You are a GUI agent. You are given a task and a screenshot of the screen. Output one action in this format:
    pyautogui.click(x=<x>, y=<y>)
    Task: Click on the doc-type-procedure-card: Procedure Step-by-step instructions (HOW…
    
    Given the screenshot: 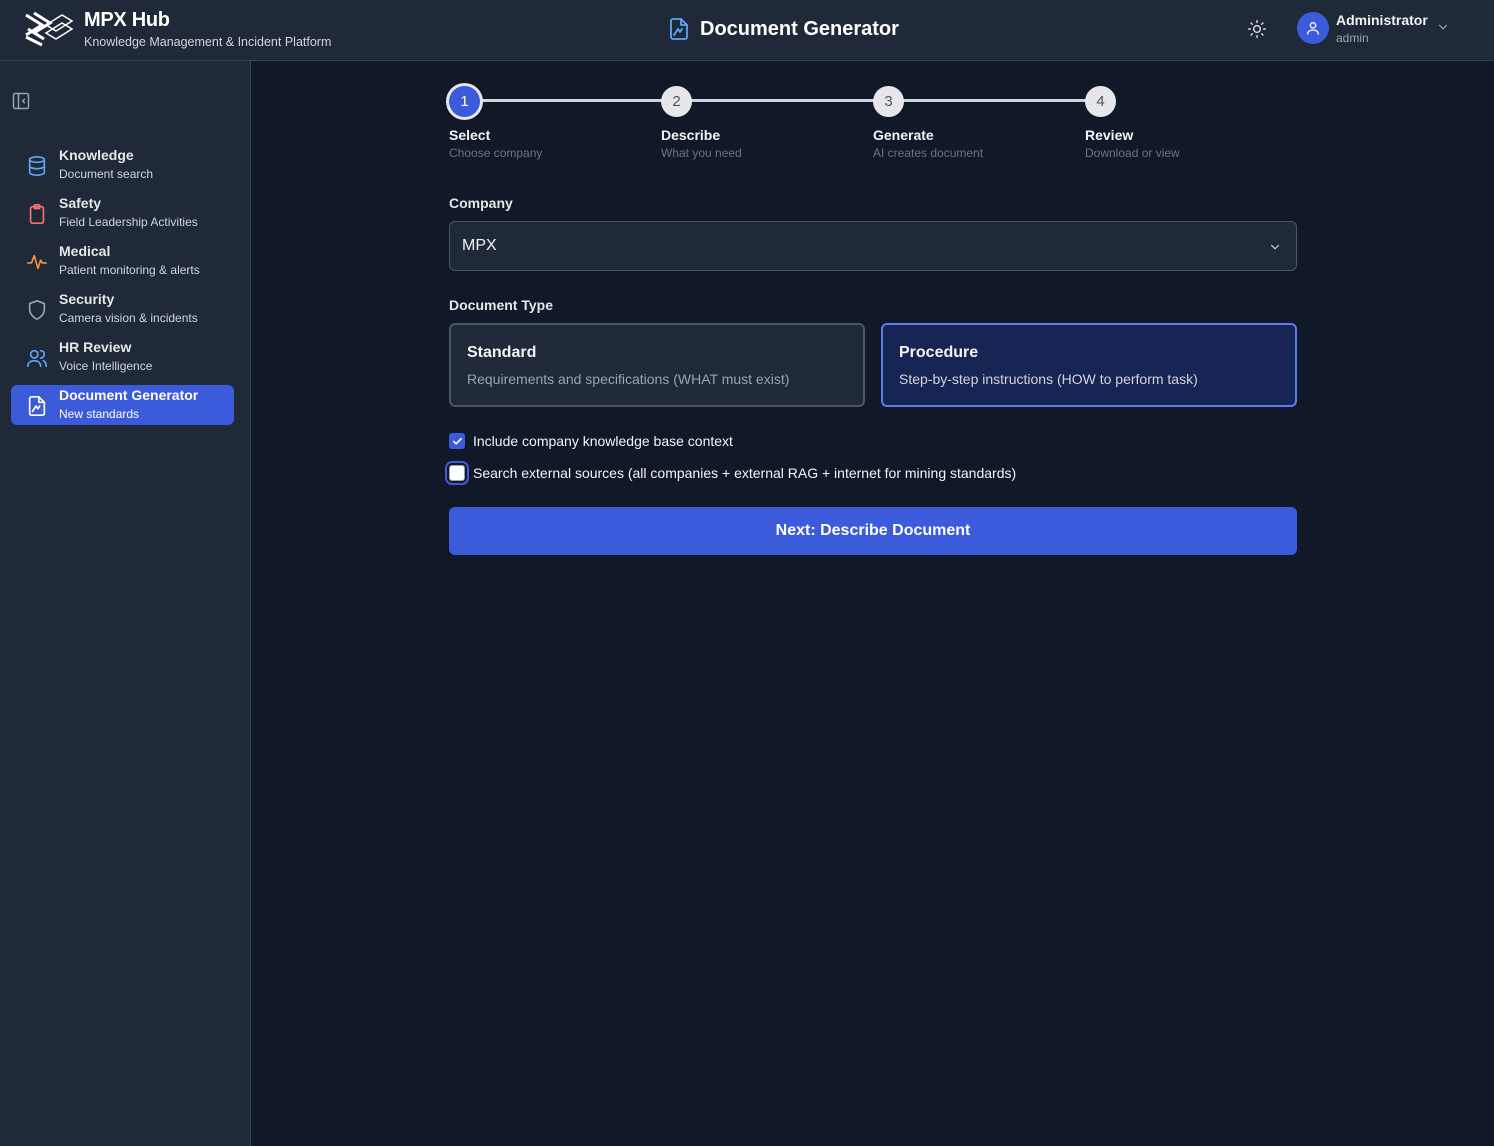 What is the action you would take?
    pyautogui.click(x=1089, y=365)
    